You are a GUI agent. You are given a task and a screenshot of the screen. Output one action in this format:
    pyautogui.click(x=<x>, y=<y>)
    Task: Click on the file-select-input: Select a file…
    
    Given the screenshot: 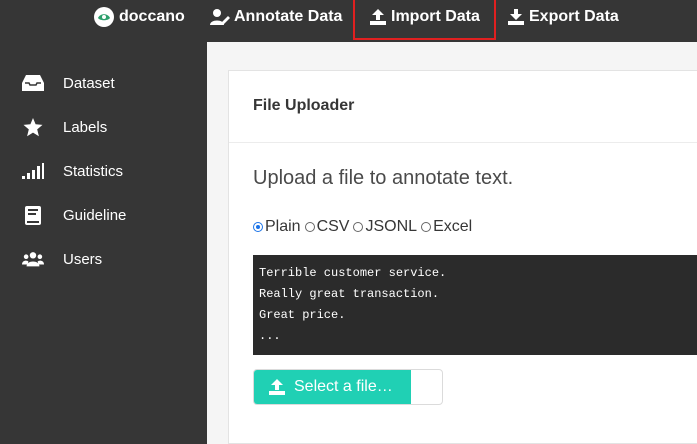 What is the action you would take?
    pyautogui.click(x=348, y=387)
    